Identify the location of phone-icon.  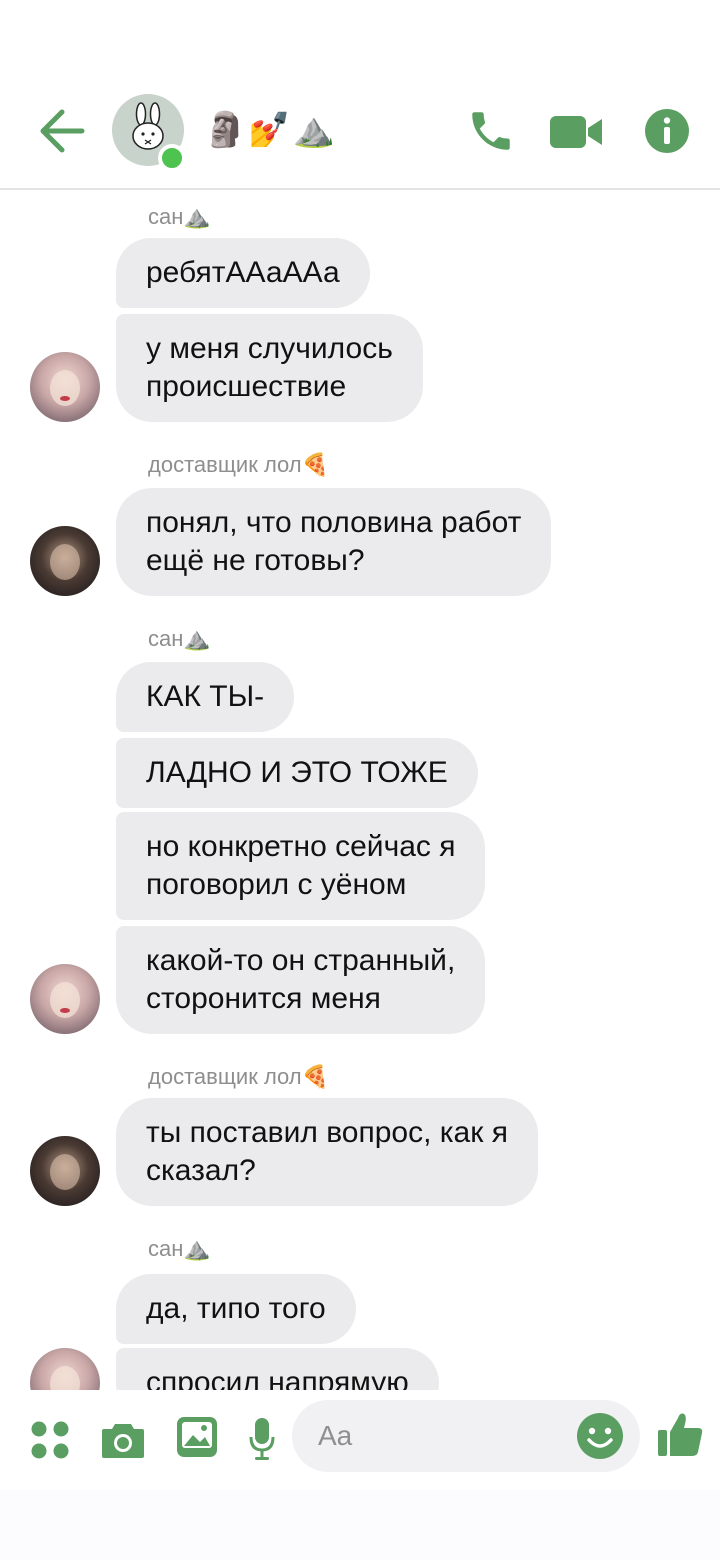
(491, 131).